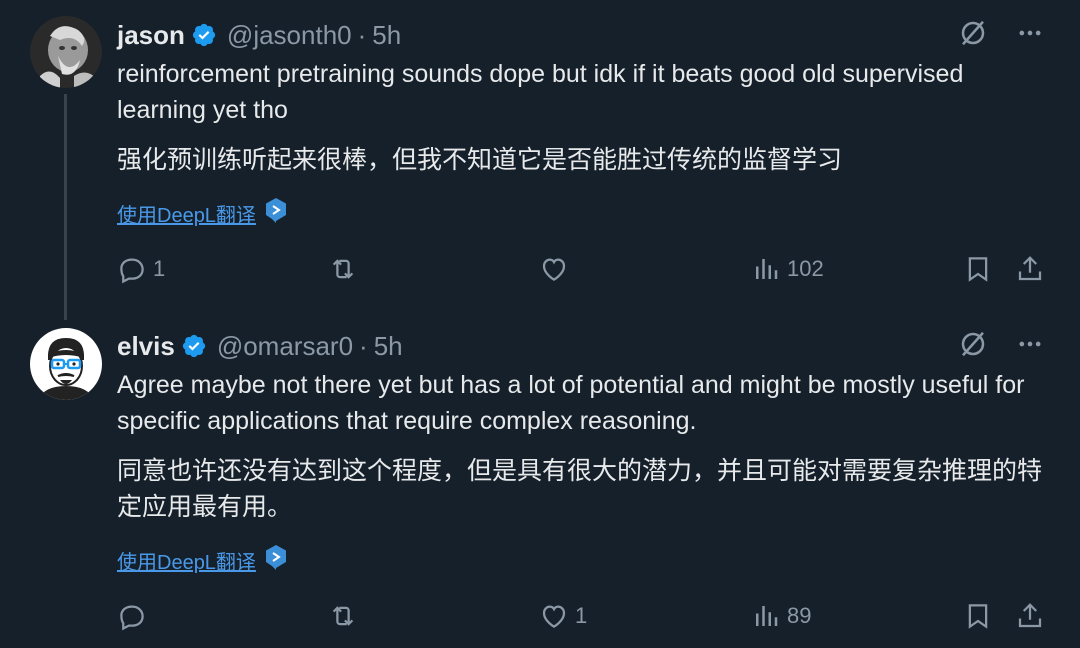 The image size is (1080, 648). I want to click on like-count: 1, so click(581, 615).